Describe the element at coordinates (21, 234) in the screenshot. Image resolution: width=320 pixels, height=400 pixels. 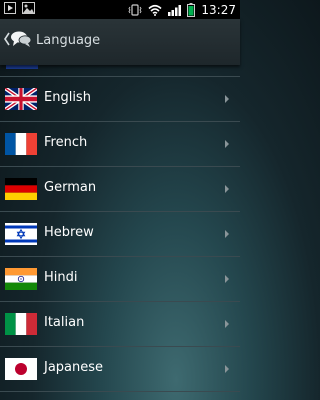
I see `israel-flag-icon` at that location.